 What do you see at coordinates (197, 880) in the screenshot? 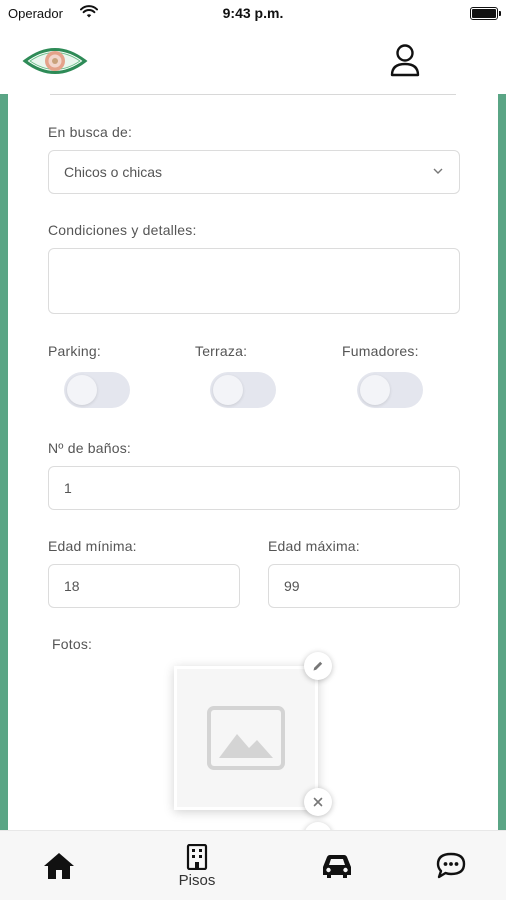
I see `nav-flats-label: Pisos` at bounding box center [197, 880].